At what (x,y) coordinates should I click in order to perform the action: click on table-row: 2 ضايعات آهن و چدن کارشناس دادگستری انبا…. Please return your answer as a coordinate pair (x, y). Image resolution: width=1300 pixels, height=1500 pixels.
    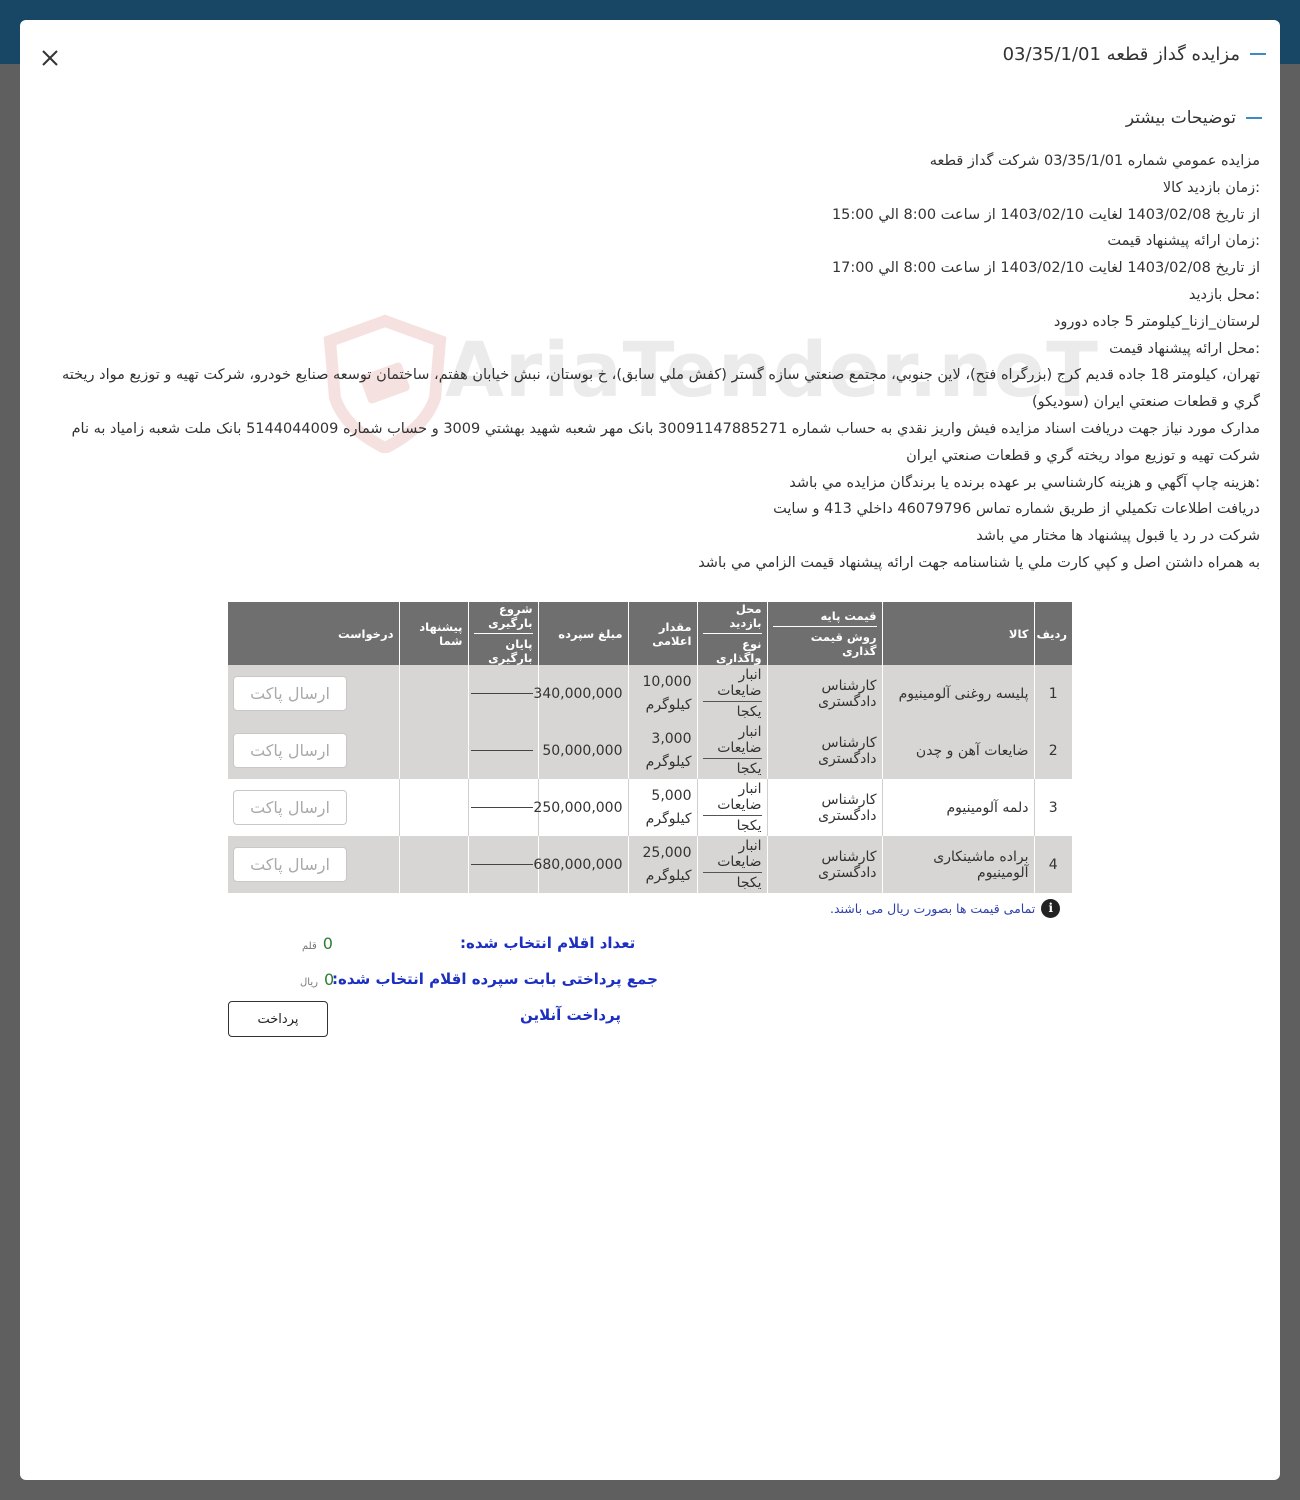
    Looking at the image, I should click on (650, 750).